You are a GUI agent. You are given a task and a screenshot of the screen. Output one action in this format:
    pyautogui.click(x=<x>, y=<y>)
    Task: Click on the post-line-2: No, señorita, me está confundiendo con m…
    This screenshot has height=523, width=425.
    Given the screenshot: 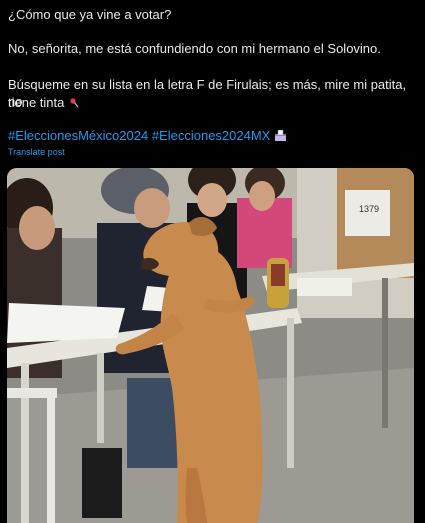 What is the action you would take?
    pyautogui.click(x=194, y=48)
    